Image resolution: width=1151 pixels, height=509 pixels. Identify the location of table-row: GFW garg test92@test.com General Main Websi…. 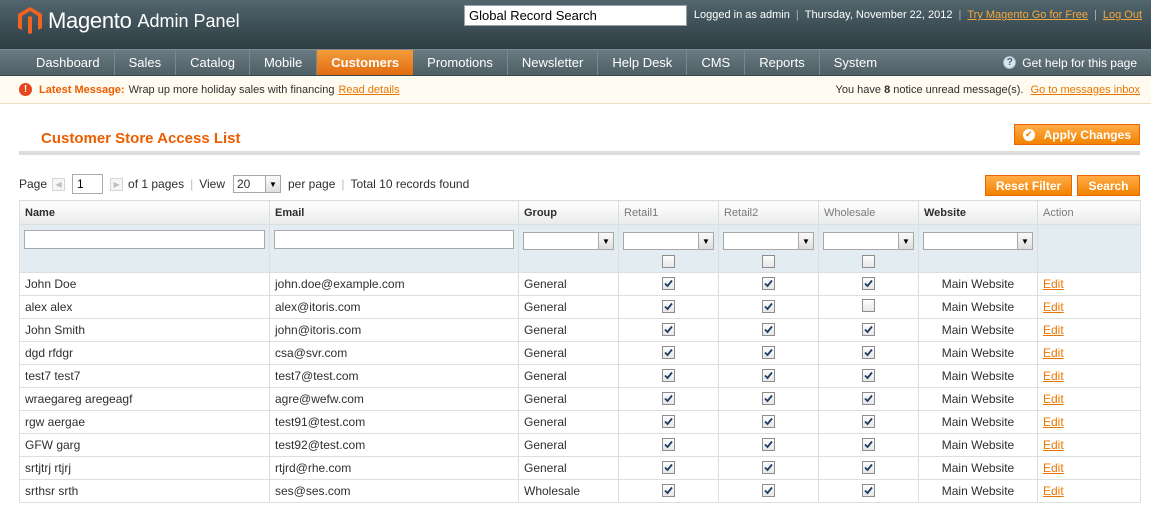
(580, 445).